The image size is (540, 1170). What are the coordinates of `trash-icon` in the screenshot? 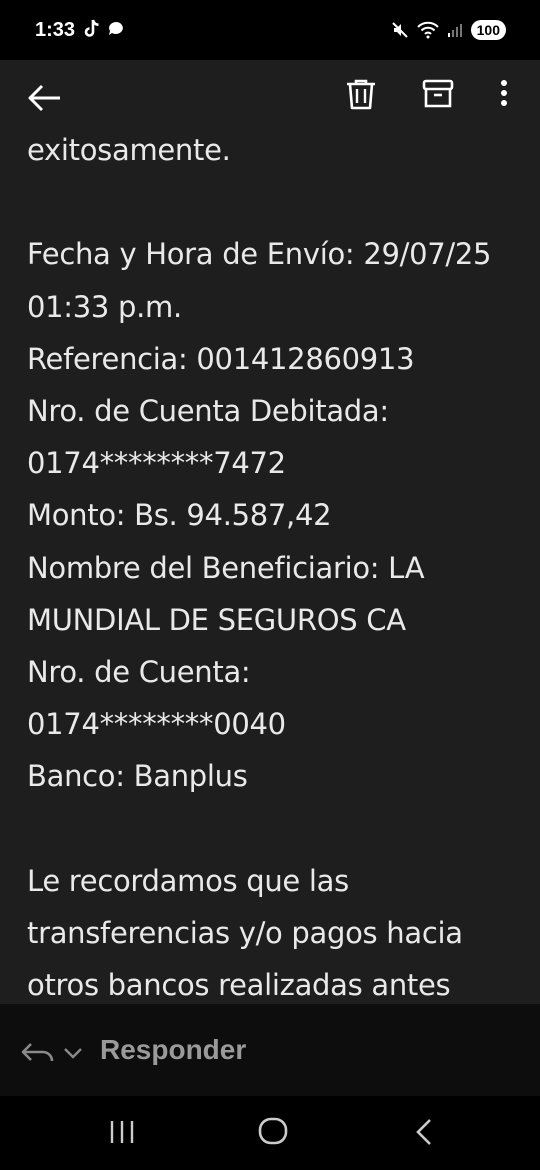 It's located at (361, 94).